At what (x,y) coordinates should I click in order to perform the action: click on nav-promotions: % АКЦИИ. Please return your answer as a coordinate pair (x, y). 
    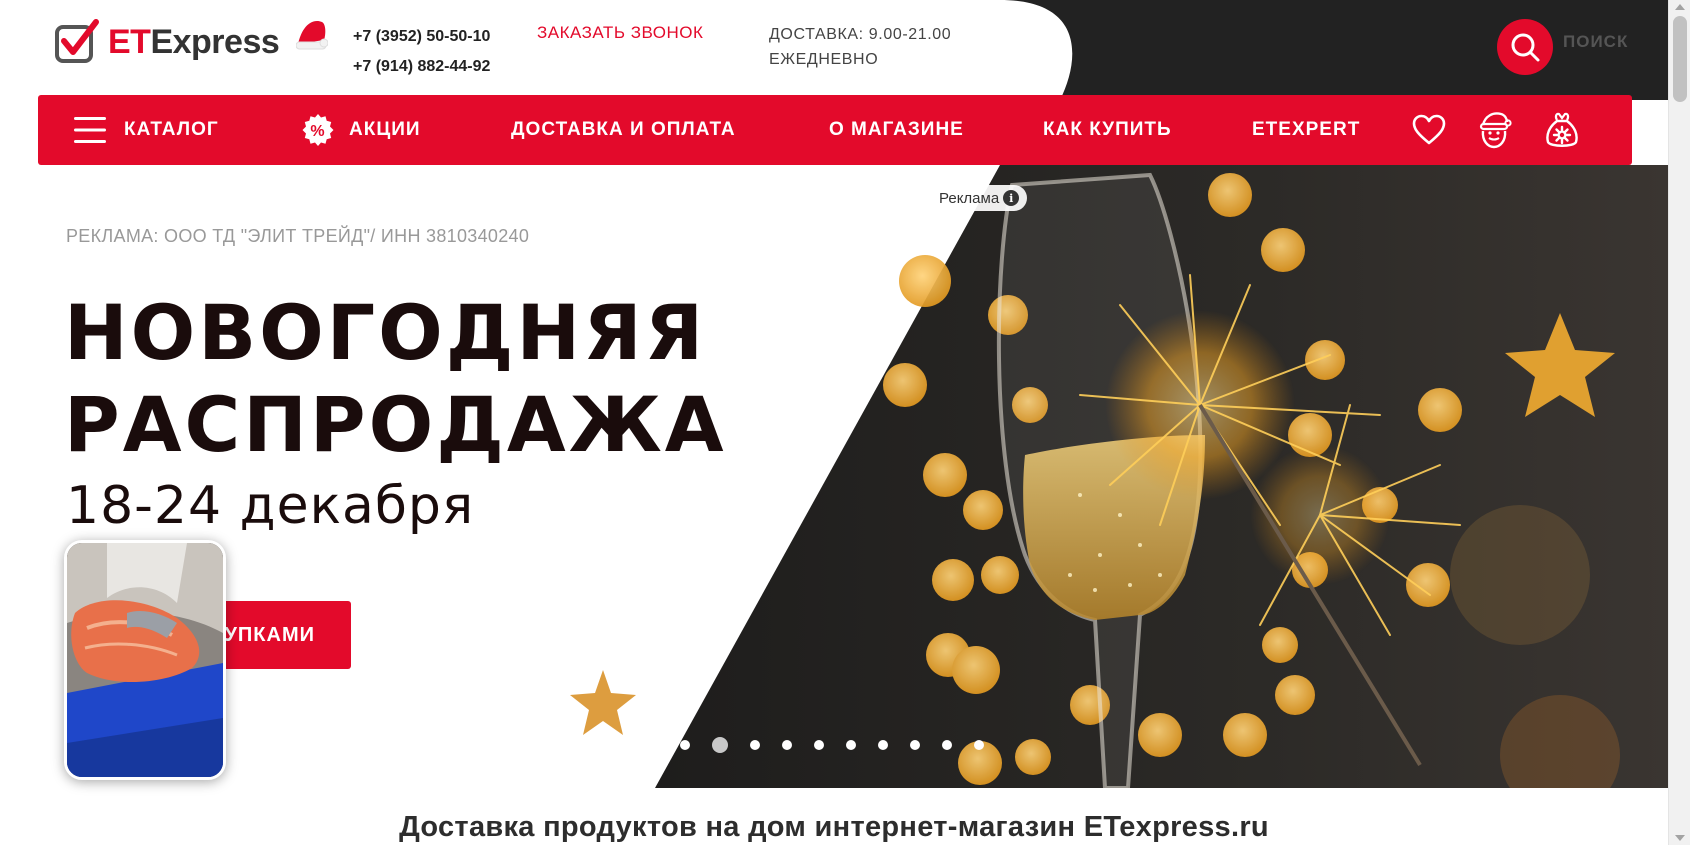
    Looking at the image, I should click on (361, 130).